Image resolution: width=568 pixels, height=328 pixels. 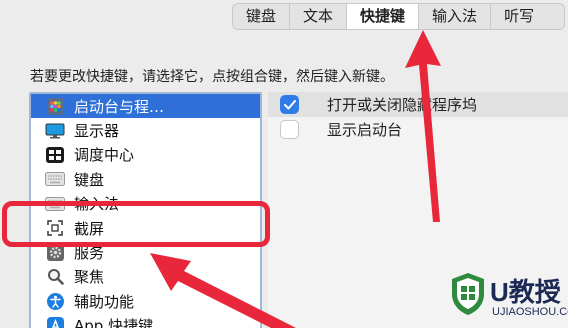 I want to click on category-label: 显示器, so click(x=97, y=131).